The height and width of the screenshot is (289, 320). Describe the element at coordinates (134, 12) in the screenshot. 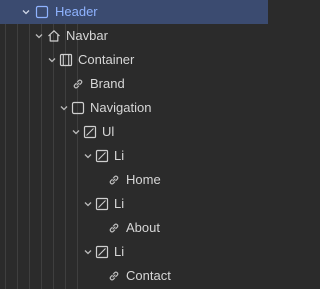

I see `tree-row-header: Header` at that location.